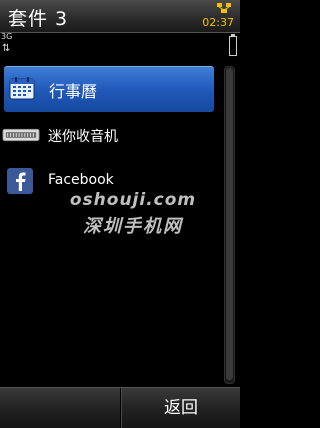 This screenshot has width=320, height=428. What do you see at coordinates (22, 88) in the screenshot?
I see `calendar-icon` at bounding box center [22, 88].